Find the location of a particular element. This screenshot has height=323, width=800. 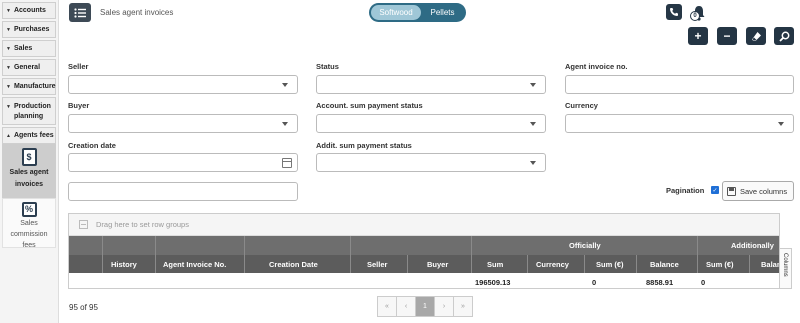

sidebar-item-accounts: ▼ Accounts is located at coordinates (29, 10).